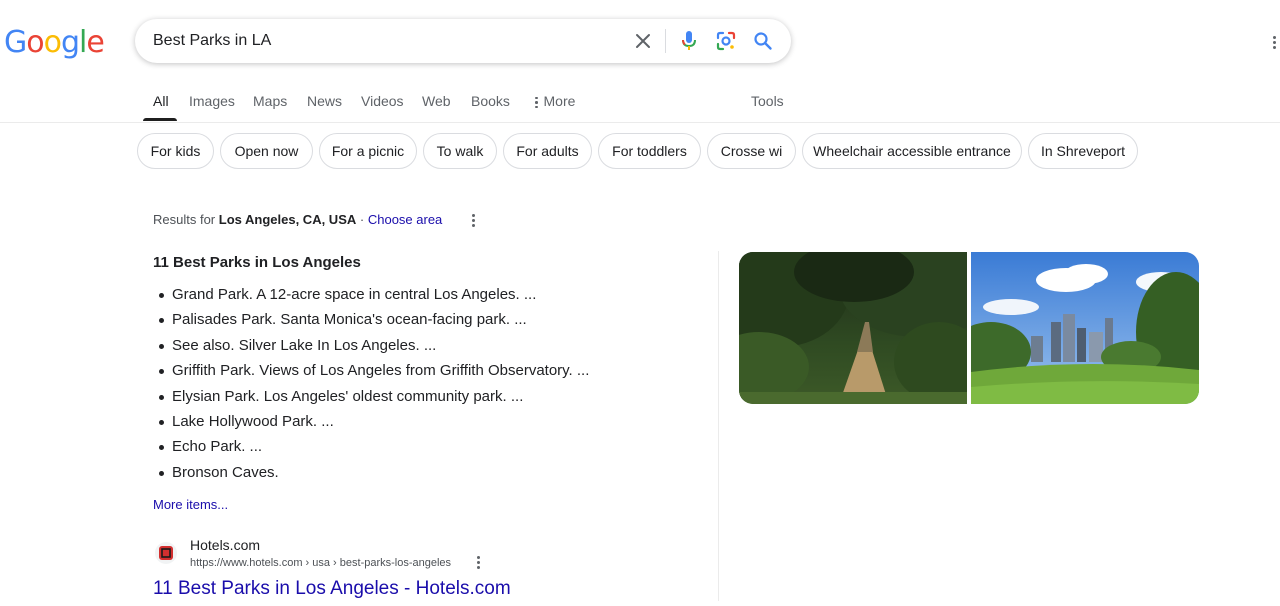 This screenshot has width=1280, height=606. I want to click on more-dots-icon, so click(536, 102).